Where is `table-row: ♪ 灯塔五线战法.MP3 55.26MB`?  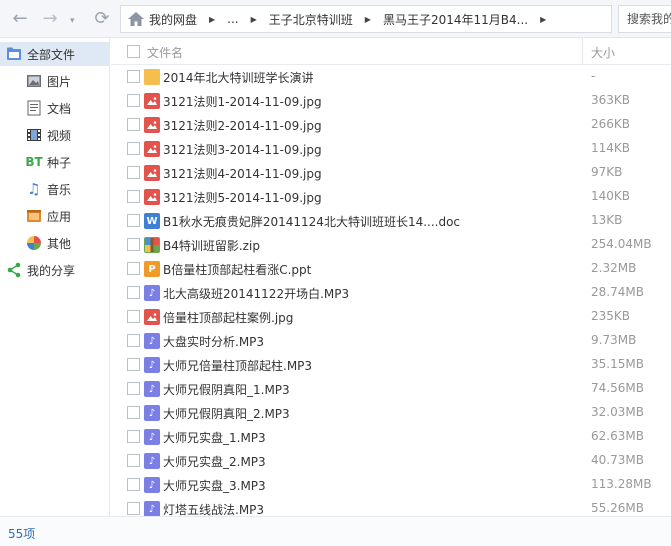
table-row: ♪ 灯塔五线战法.MP3 55.26MB is located at coordinates (391, 506).